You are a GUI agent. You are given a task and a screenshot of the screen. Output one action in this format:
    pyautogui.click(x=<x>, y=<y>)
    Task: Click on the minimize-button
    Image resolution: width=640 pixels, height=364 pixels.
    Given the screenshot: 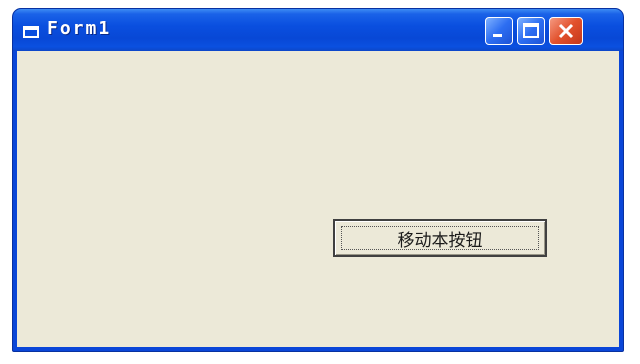 What is the action you would take?
    pyautogui.click(x=499, y=31)
    